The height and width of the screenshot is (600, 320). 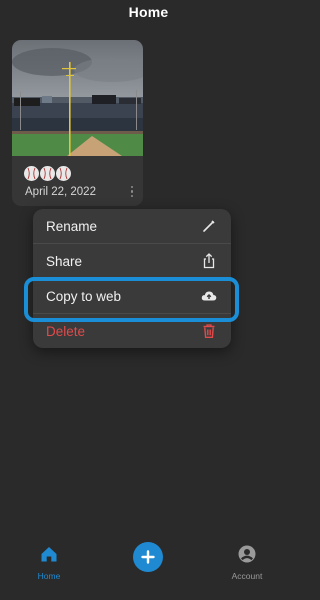 I want to click on account-icon, so click(x=247, y=554).